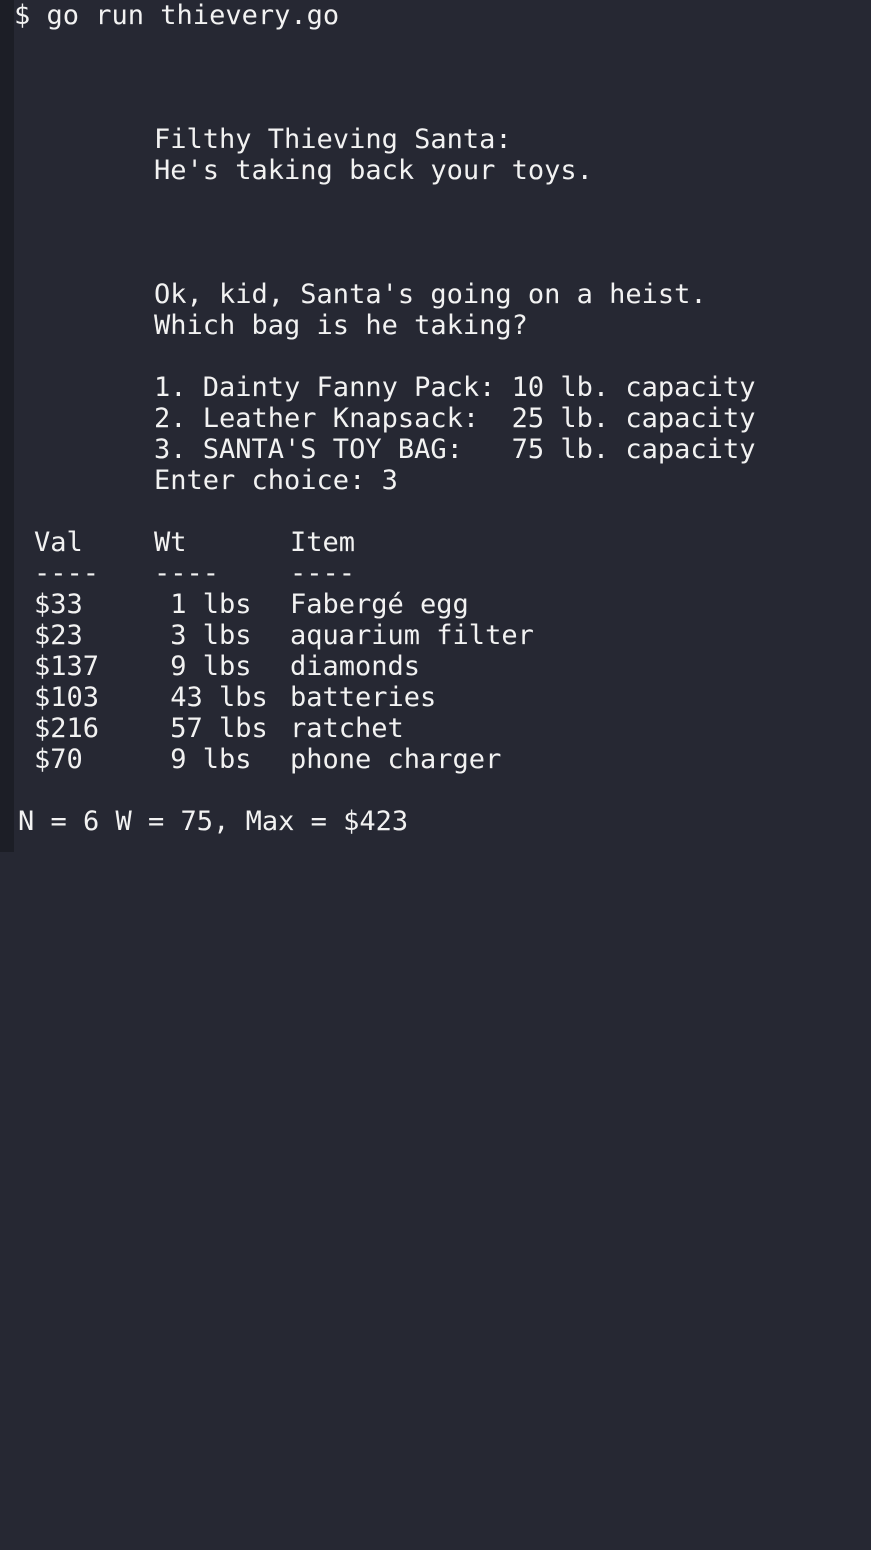 The height and width of the screenshot is (1550, 871). What do you see at coordinates (396, 759) in the screenshot?
I see `table-row-6-item: phone charger` at bounding box center [396, 759].